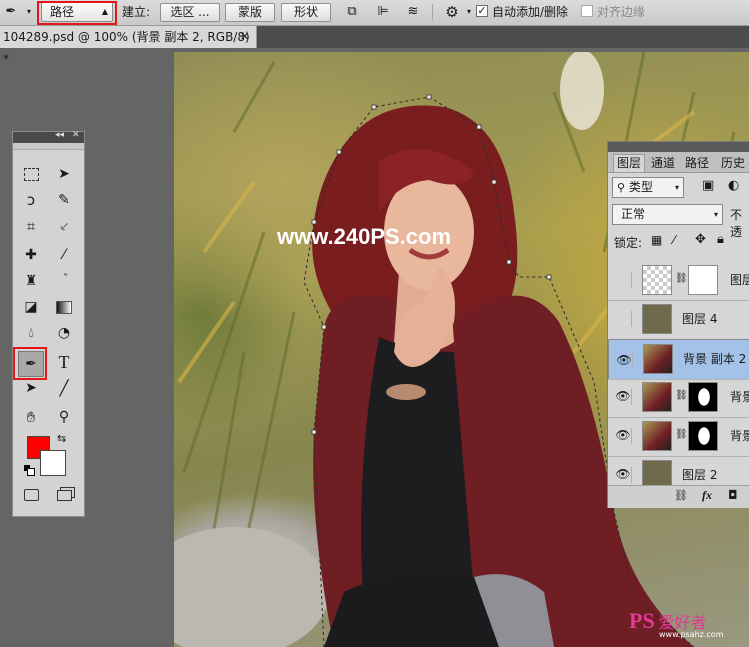  I want to click on layer-filter-value: 类型, so click(640, 187).